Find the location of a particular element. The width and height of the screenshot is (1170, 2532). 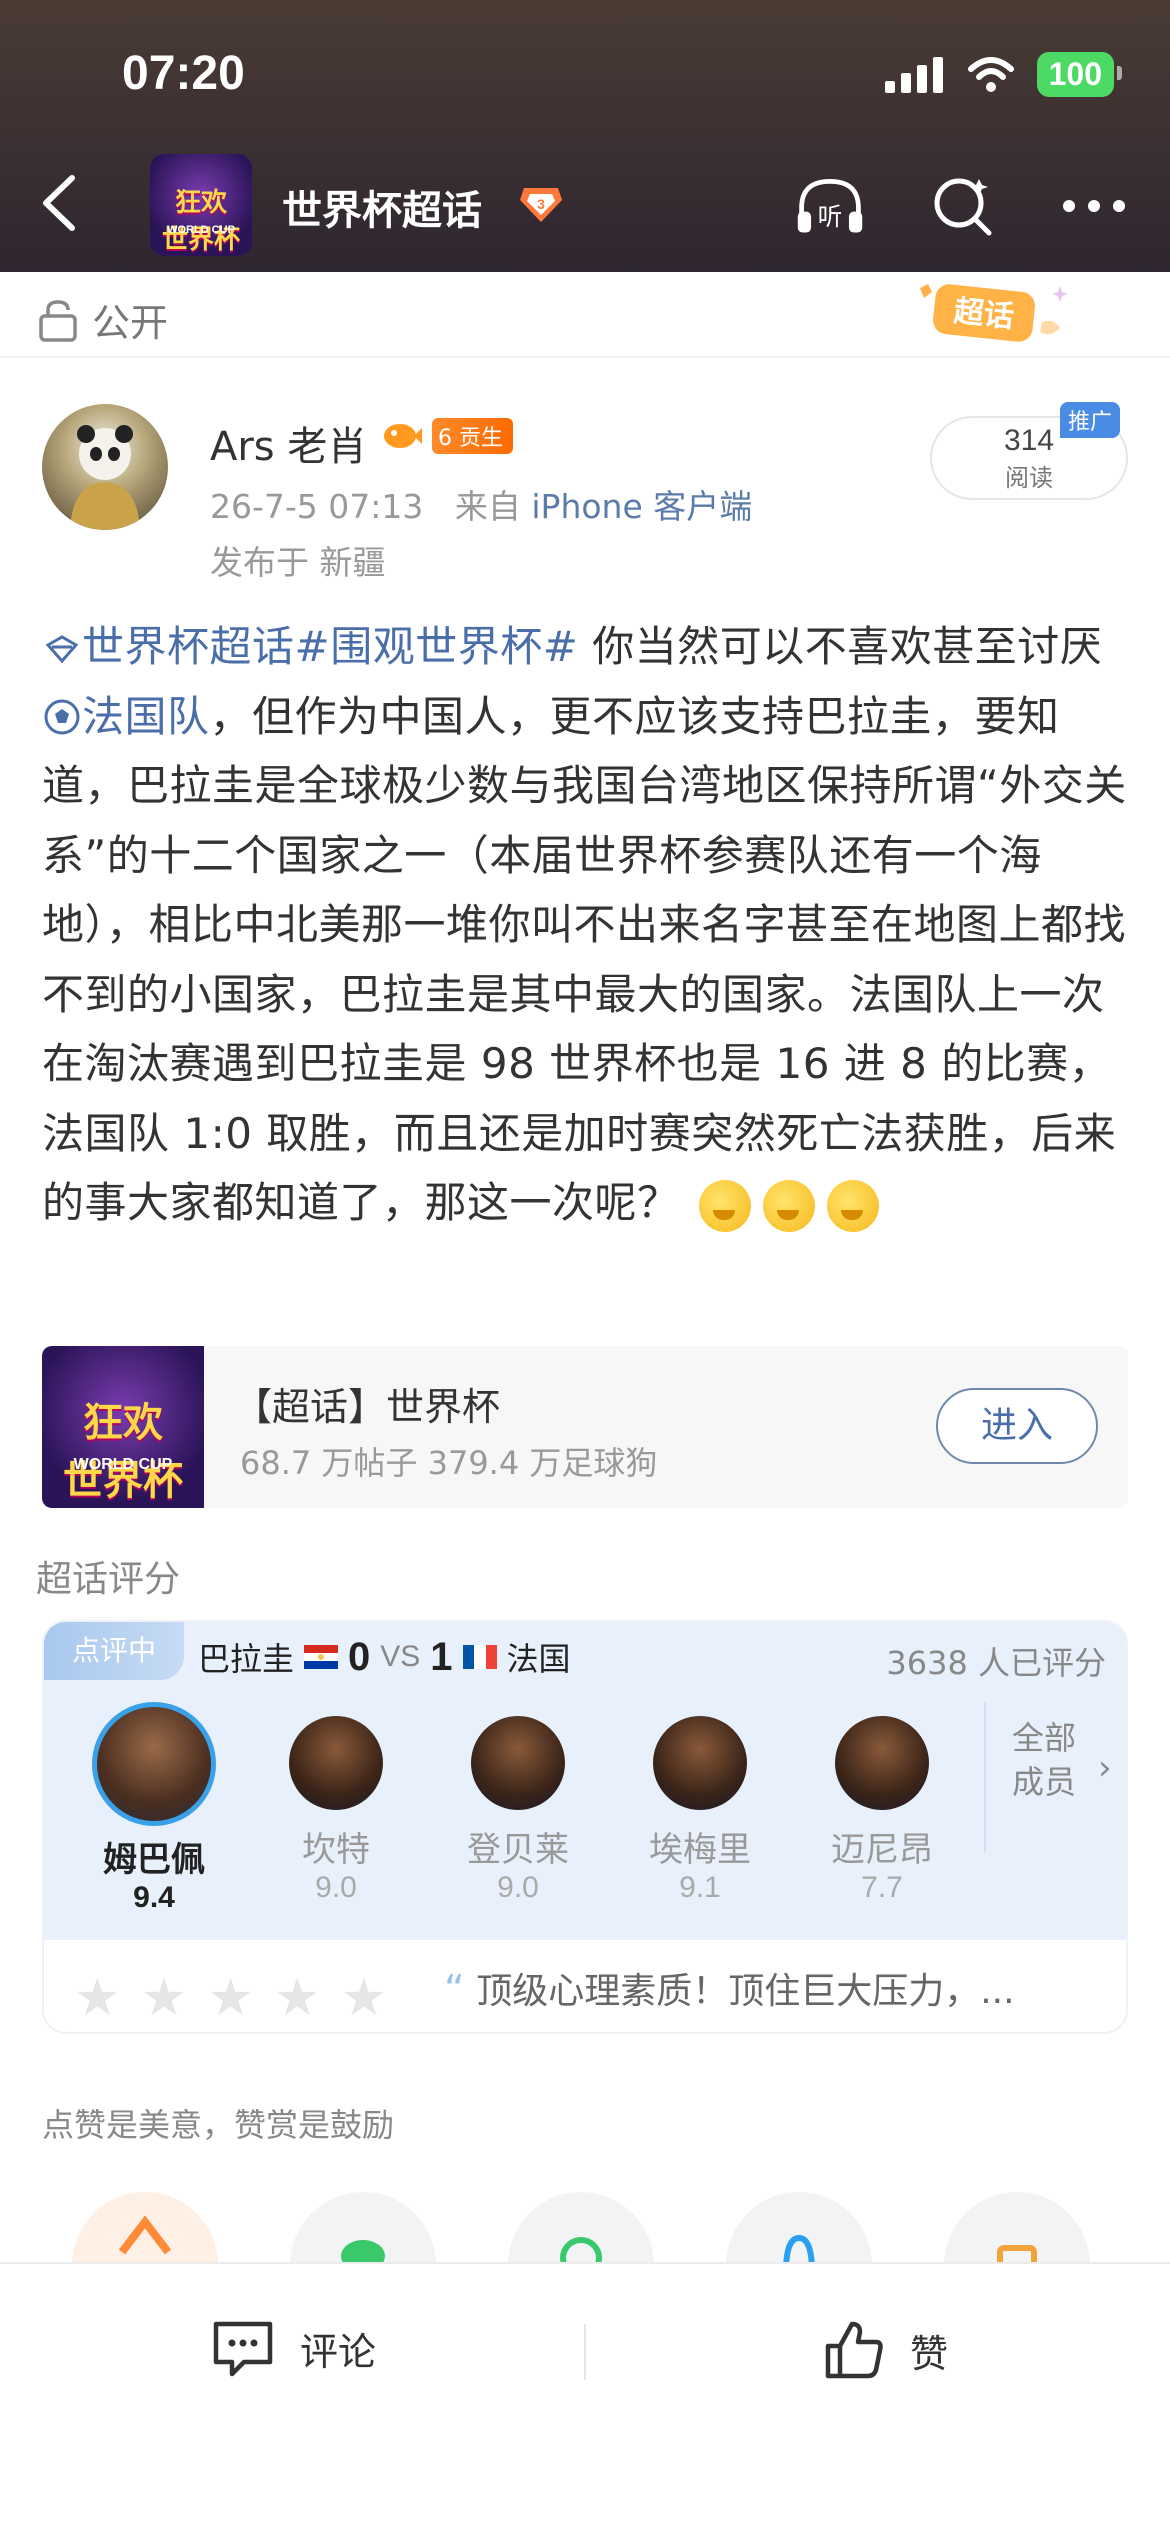

player-name: 埃梅里 is located at coordinates (700, 1850).